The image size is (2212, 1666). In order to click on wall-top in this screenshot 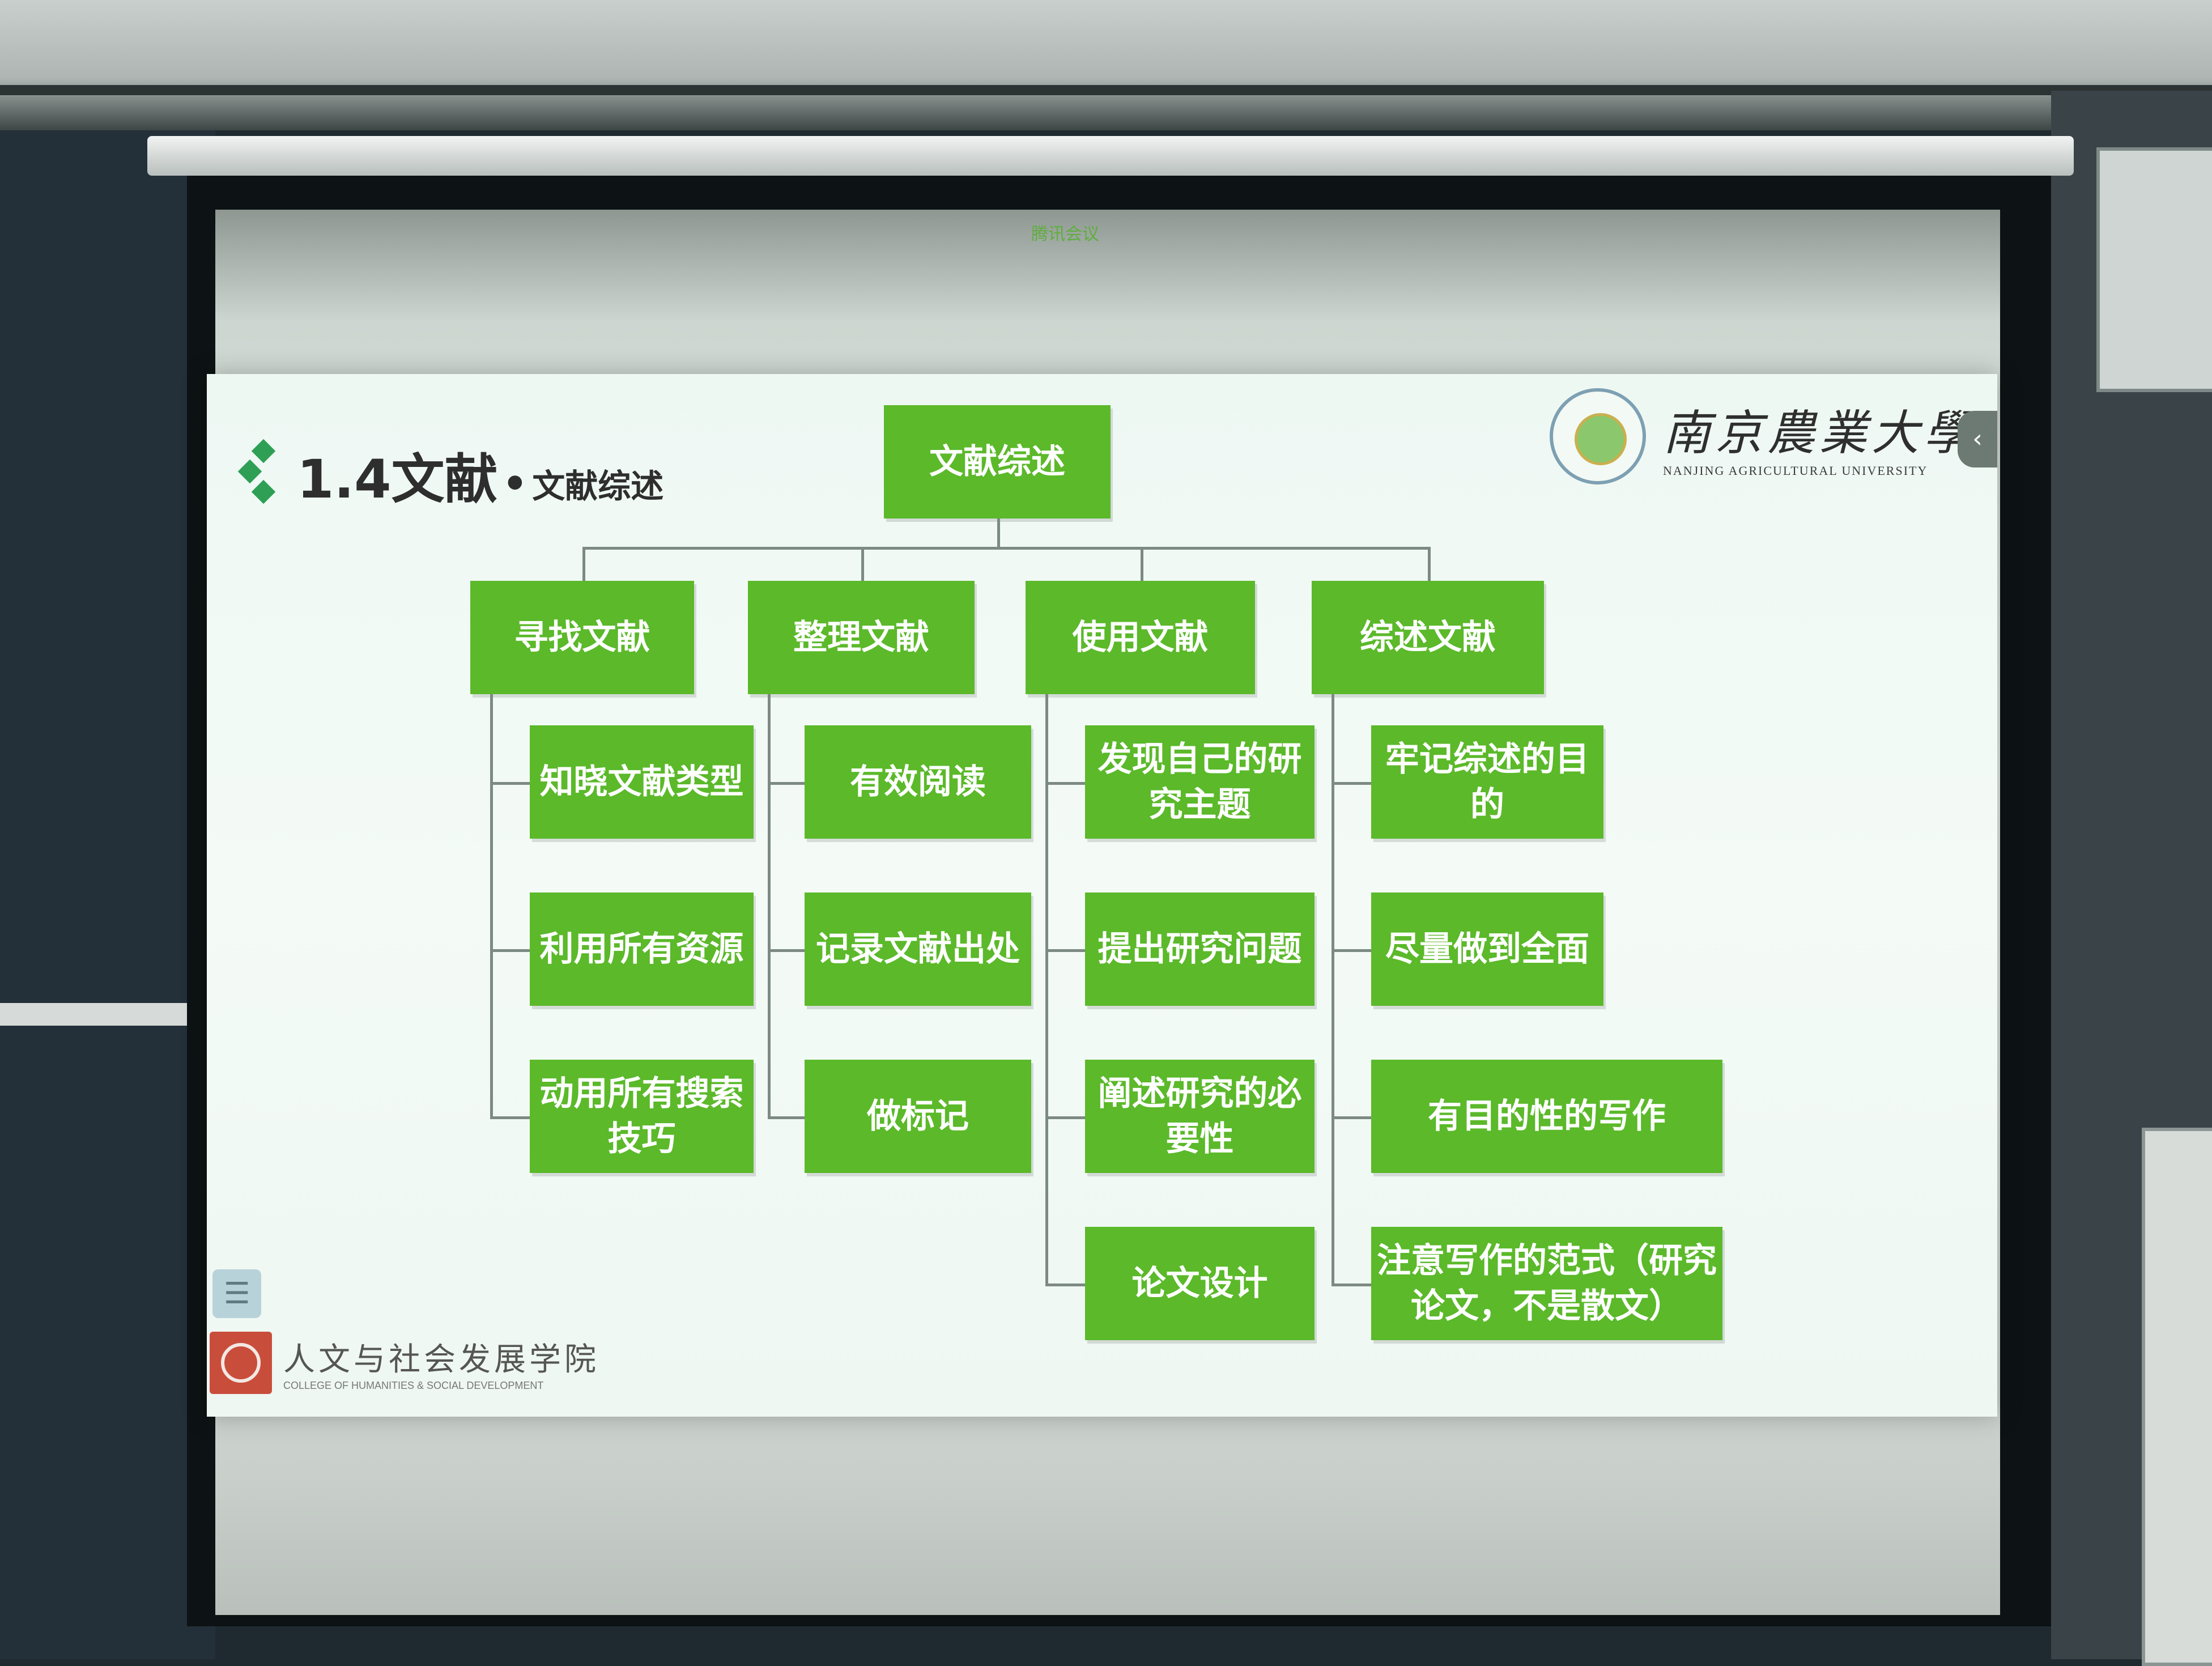, I will do `click(1106, 65)`.